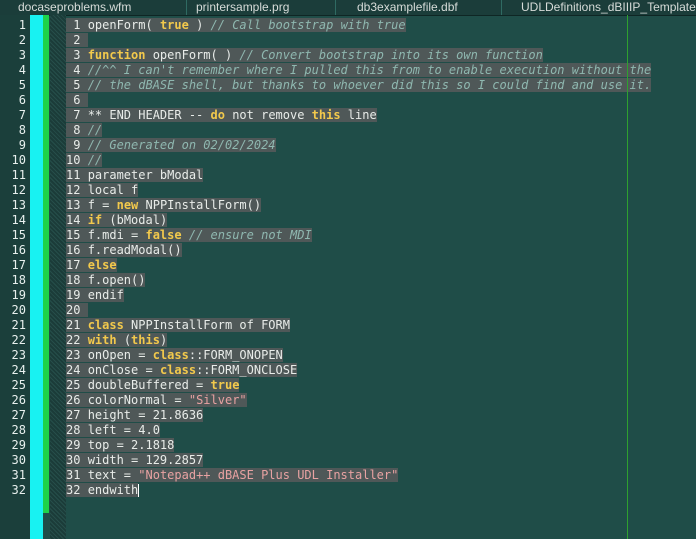 The width and height of the screenshot is (696, 539). I want to click on line-number: 3, so click(22, 55).